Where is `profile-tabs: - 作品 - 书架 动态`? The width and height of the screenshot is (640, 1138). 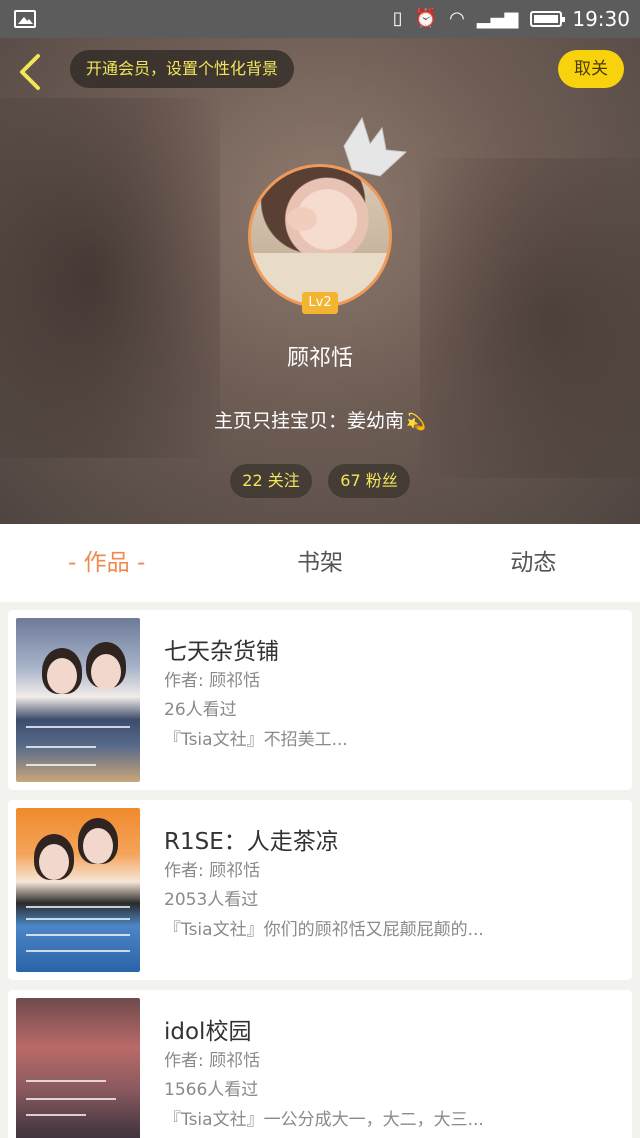
profile-tabs: - 作品 - 书架 动态 is located at coordinates (320, 563).